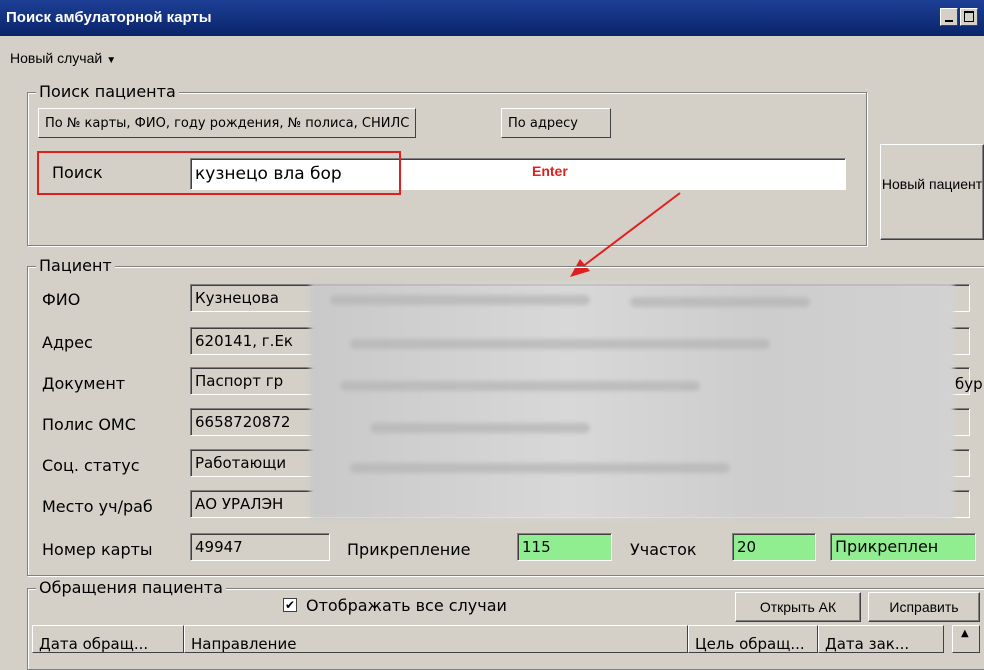 This screenshot has height=670, width=984. I want to click on open-ak-label: Открыть АК, so click(798, 607).